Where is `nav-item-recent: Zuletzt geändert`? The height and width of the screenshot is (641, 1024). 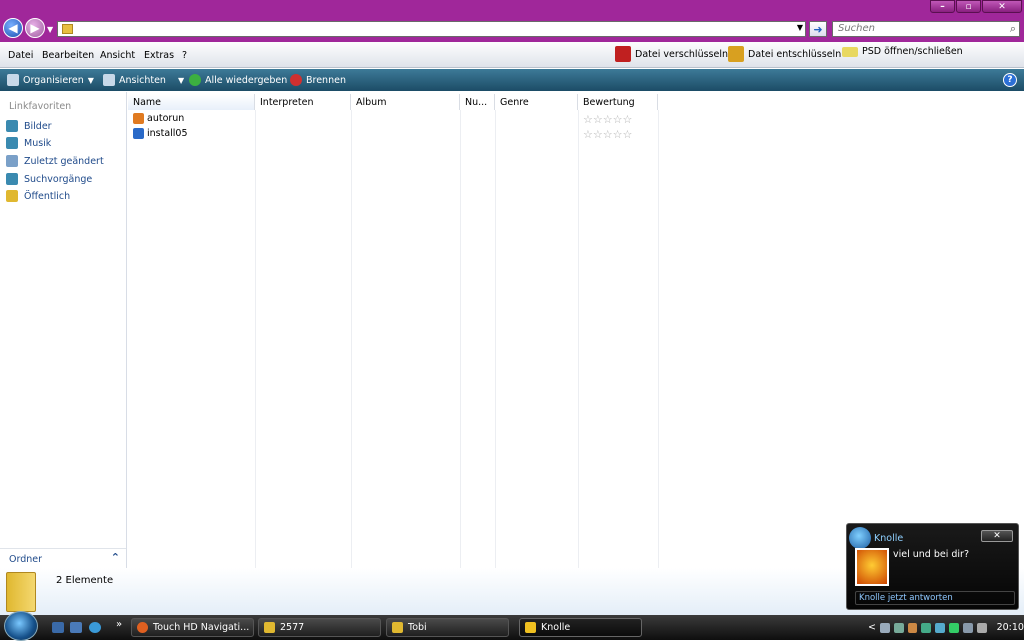
nav-item-recent: Zuletzt geändert is located at coordinates (55, 161).